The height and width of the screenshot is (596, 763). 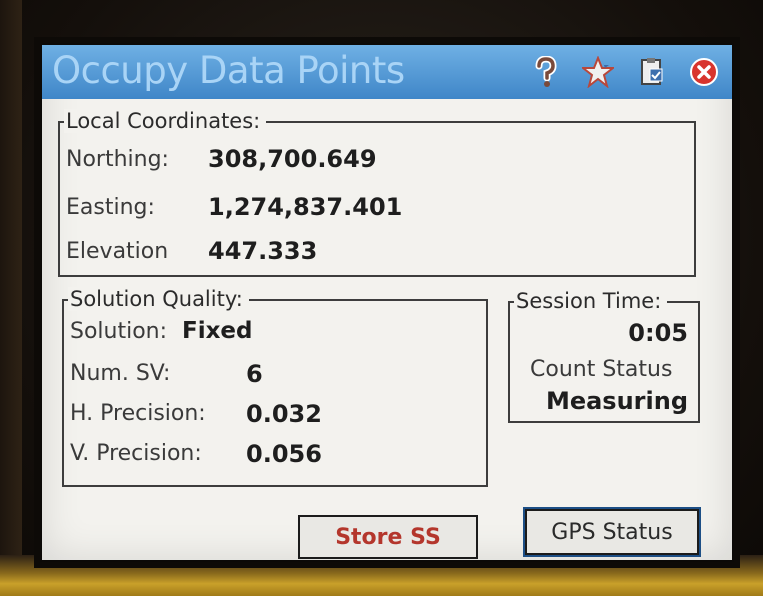 What do you see at coordinates (292, 159) in the screenshot?
I see `northing-value: 308,700.649` at bounding box center [292, 159].